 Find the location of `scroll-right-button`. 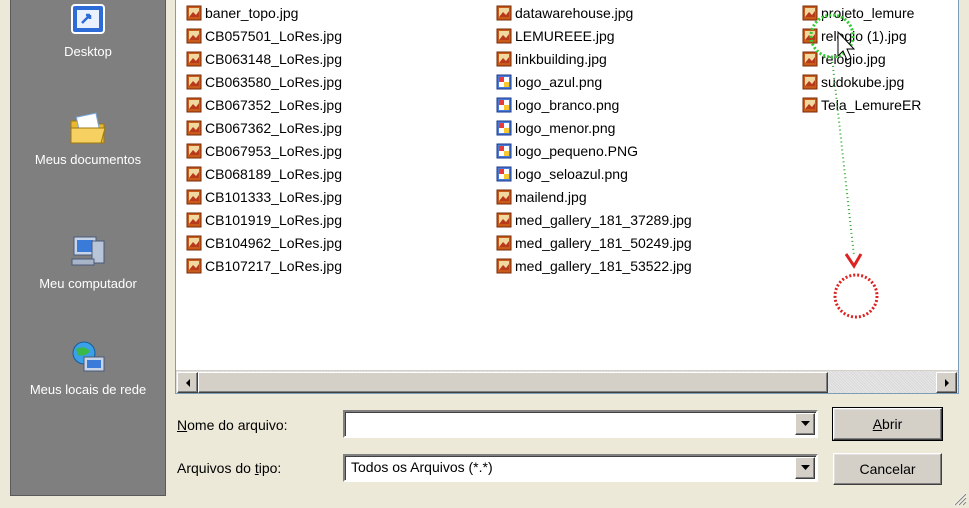

scroll-right-button is located at coordinates (946, 382).